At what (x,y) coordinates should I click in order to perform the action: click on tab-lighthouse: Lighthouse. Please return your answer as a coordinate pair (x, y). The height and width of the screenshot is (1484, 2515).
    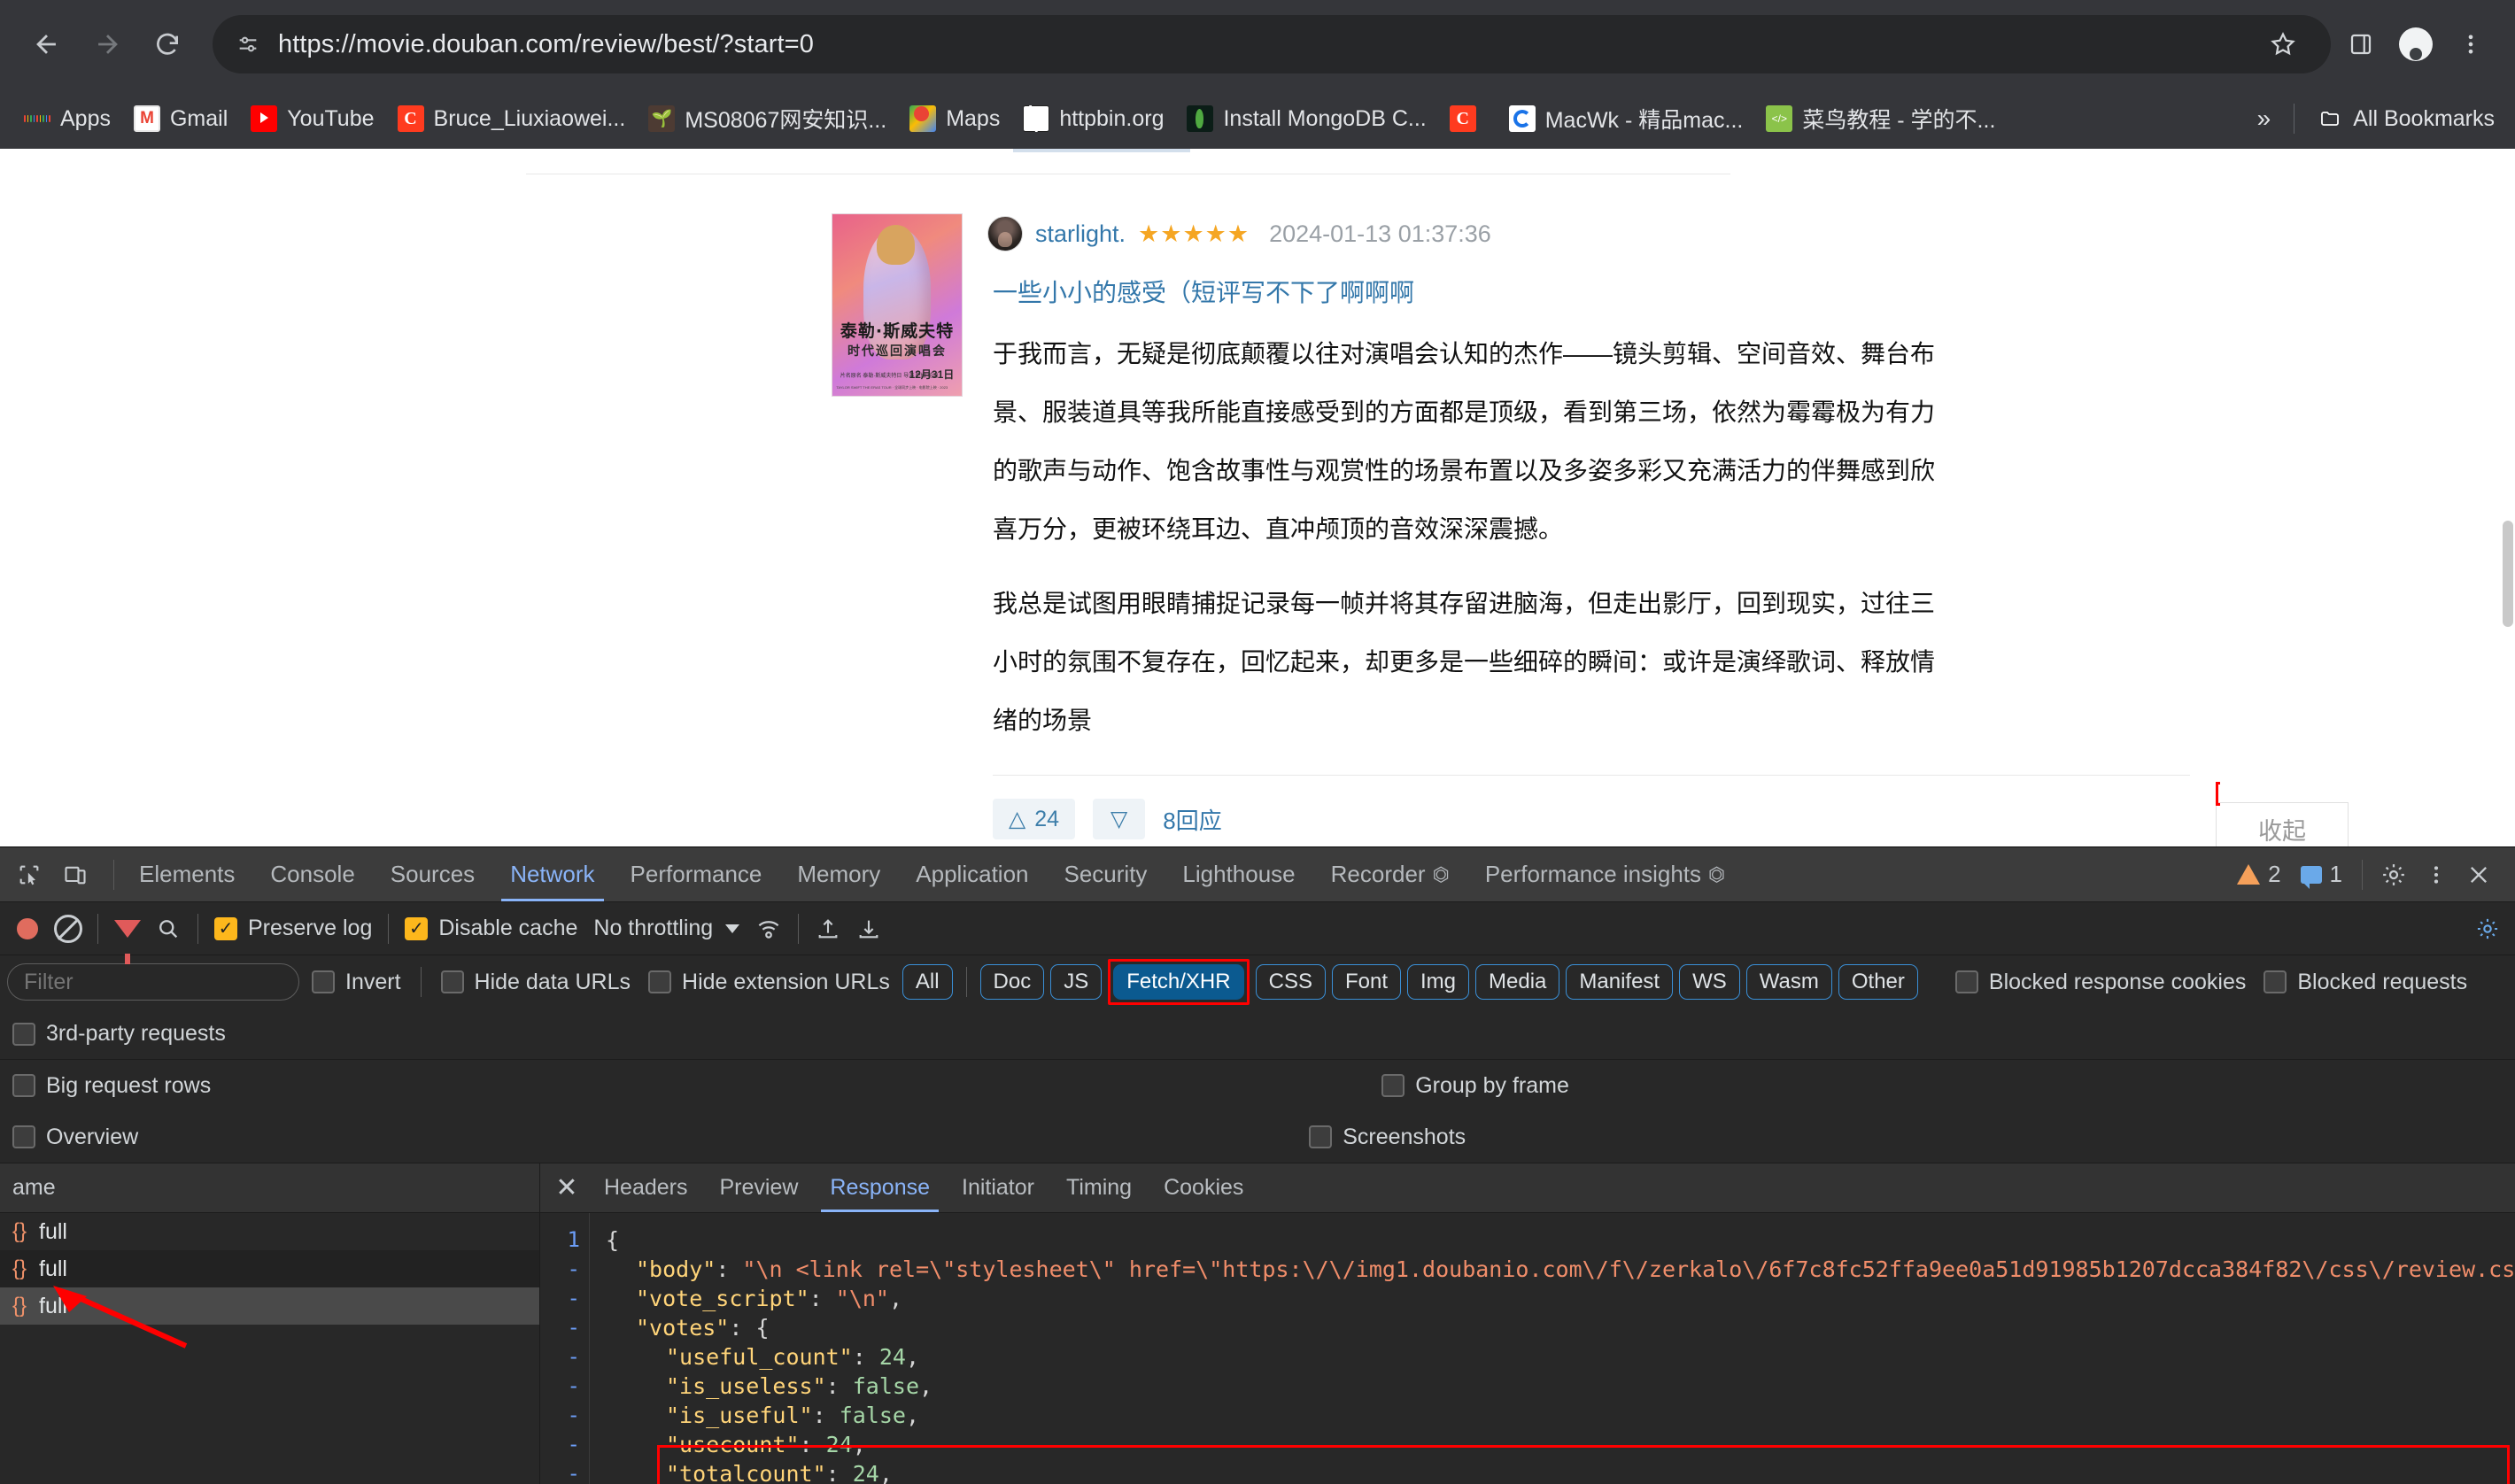
    Looking at the image, I should click on (1238, 874).